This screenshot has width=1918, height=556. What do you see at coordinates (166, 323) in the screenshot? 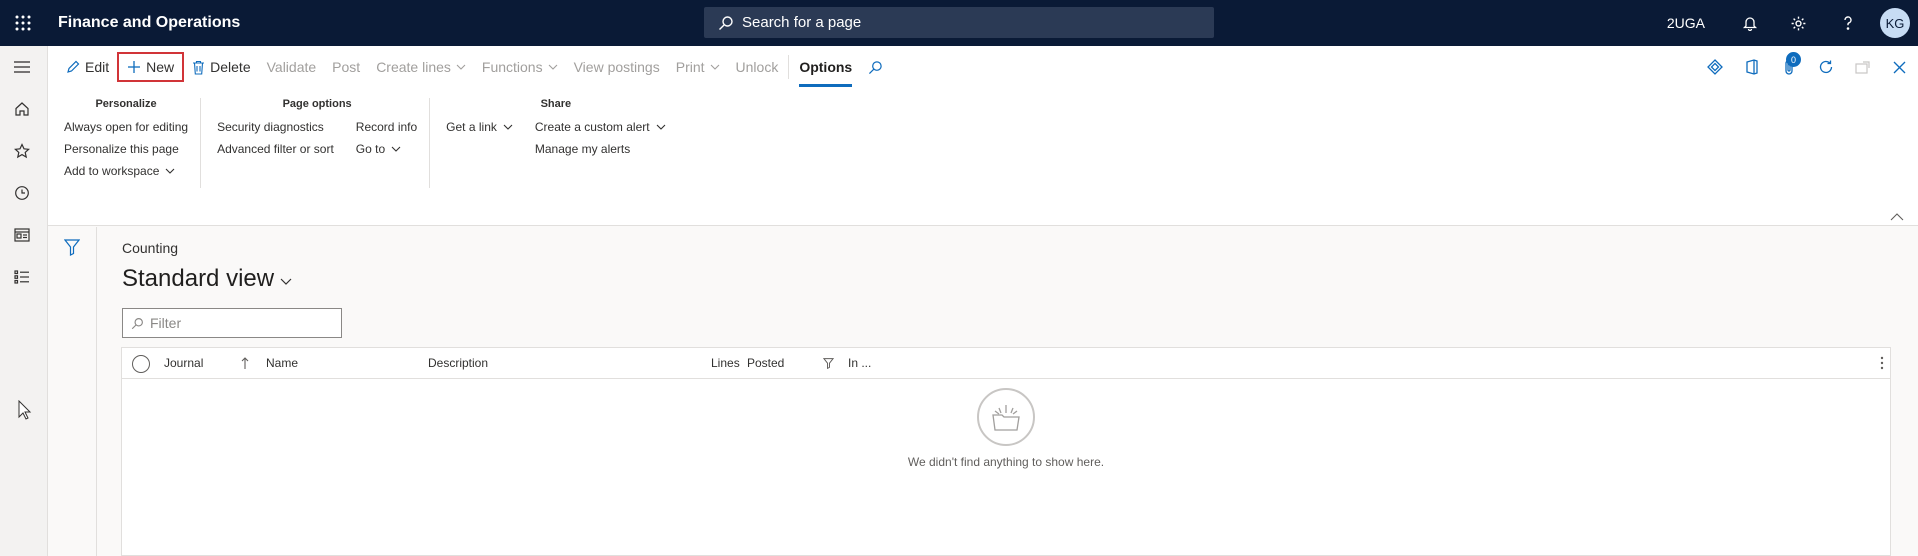
I see `filter-placeholder: Filter` at bounding box center [166, 323].